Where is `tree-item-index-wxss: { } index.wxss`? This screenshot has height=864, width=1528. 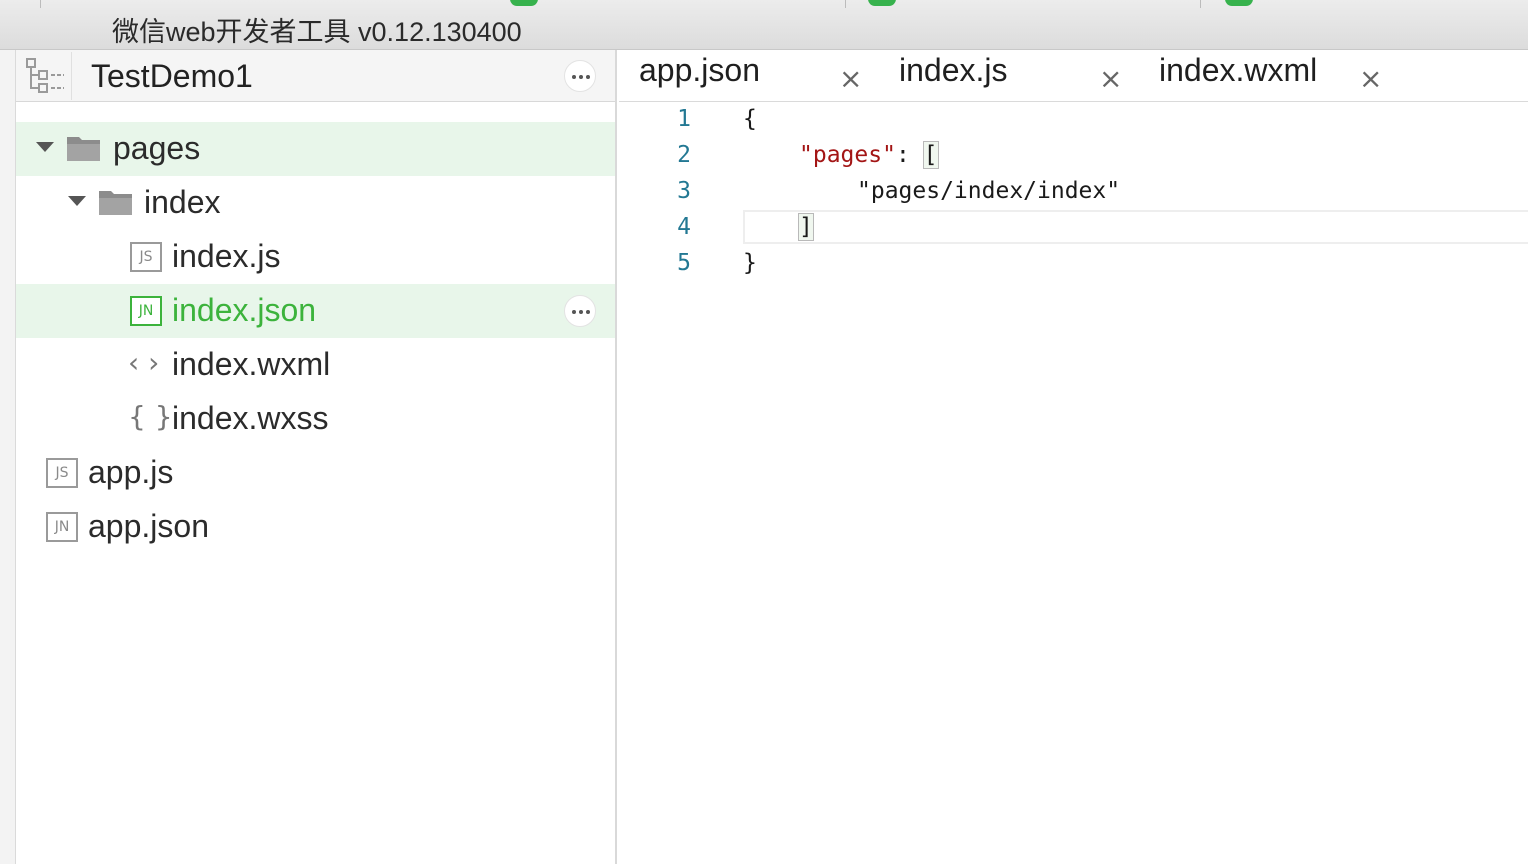 tree-item-index-wxss: { } index.wxss is located at coordinates (315, 419).